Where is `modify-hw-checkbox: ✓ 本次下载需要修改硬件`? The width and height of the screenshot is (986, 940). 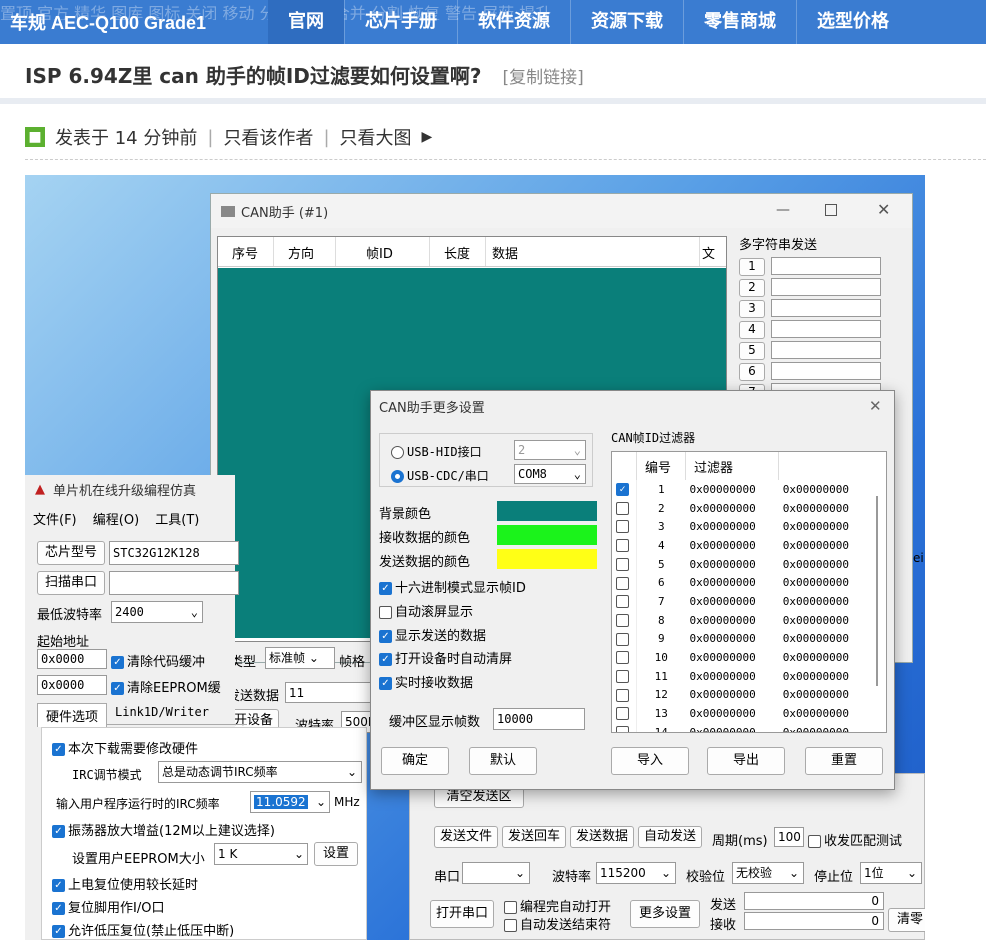
modify-hw-checkbox: ✓ 本次下载需要修改硬件 is located at coordinates (125, 747).